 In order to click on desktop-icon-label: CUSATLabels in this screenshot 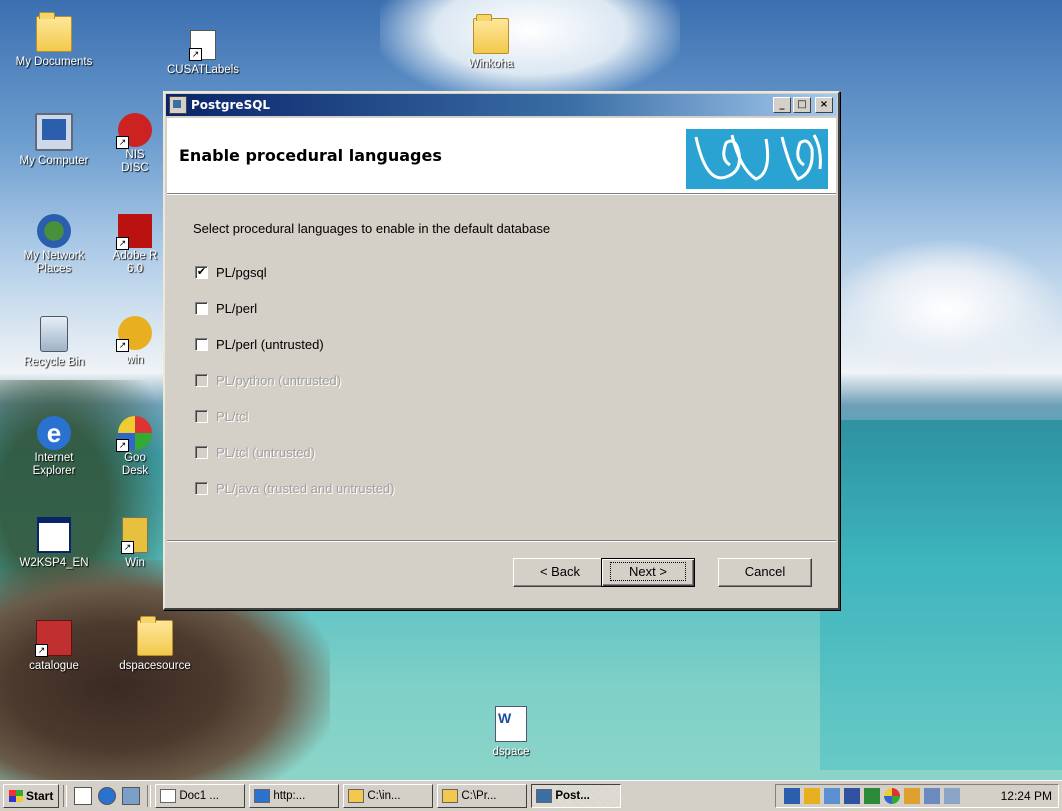, I will do `click(202, 70)`.